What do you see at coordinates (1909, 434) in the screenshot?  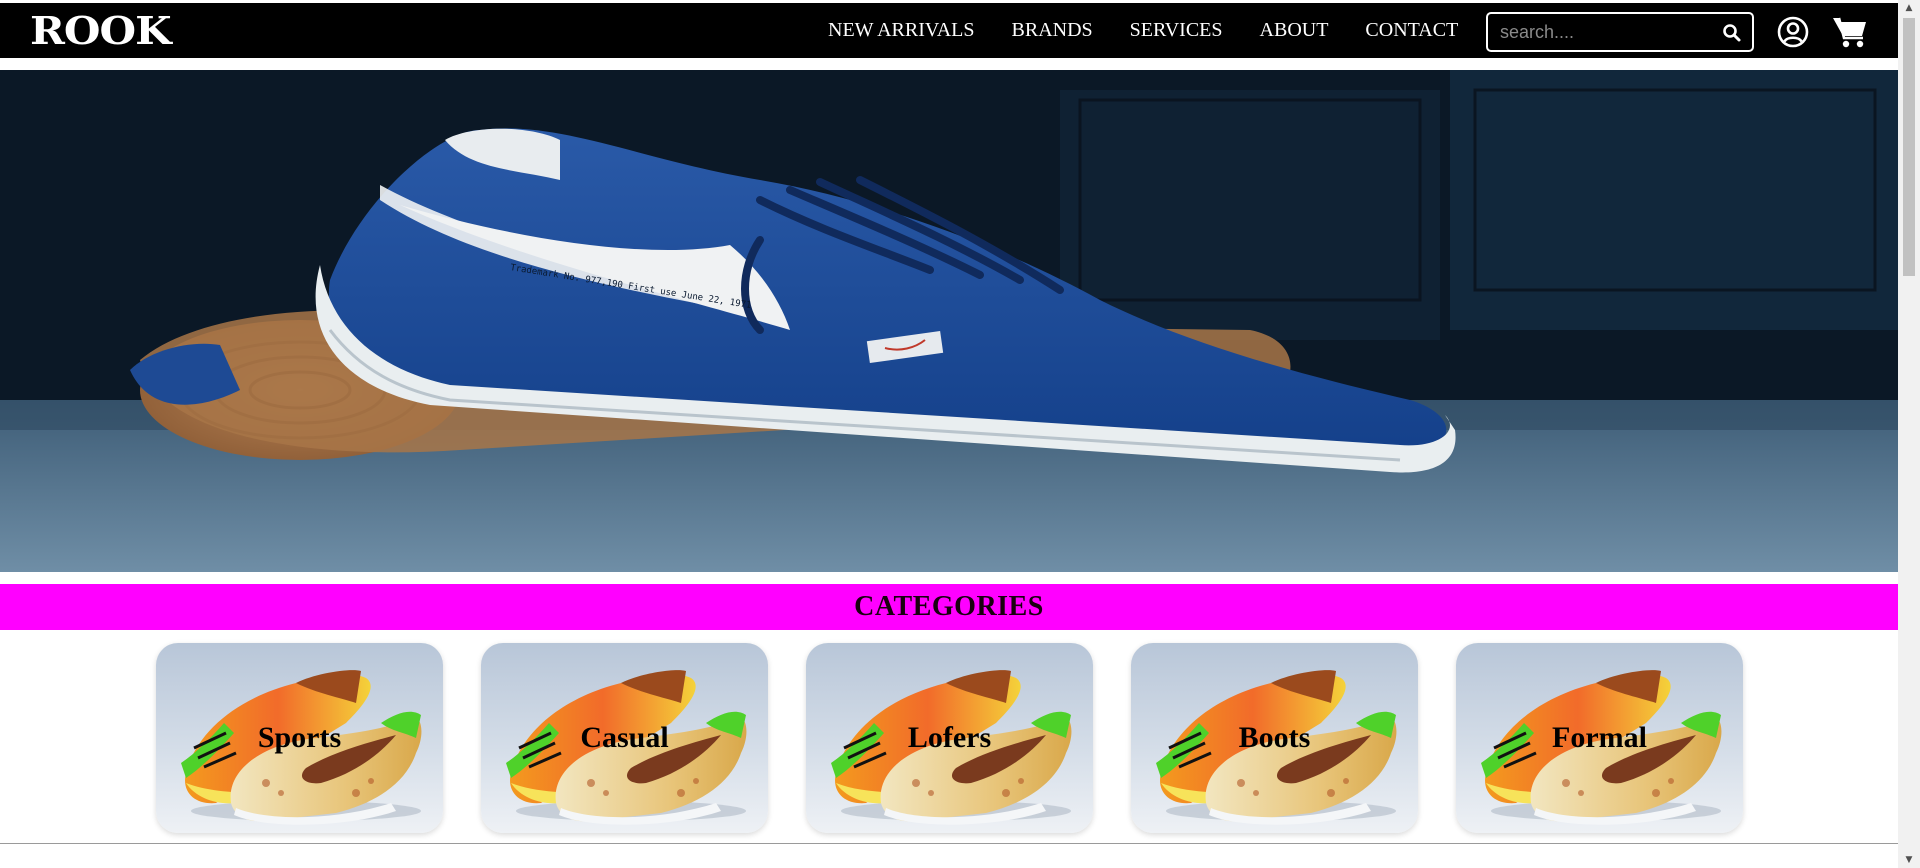 I see `vertical-scrollbar: ▲ ▼` at bounding box center [1909, 434].